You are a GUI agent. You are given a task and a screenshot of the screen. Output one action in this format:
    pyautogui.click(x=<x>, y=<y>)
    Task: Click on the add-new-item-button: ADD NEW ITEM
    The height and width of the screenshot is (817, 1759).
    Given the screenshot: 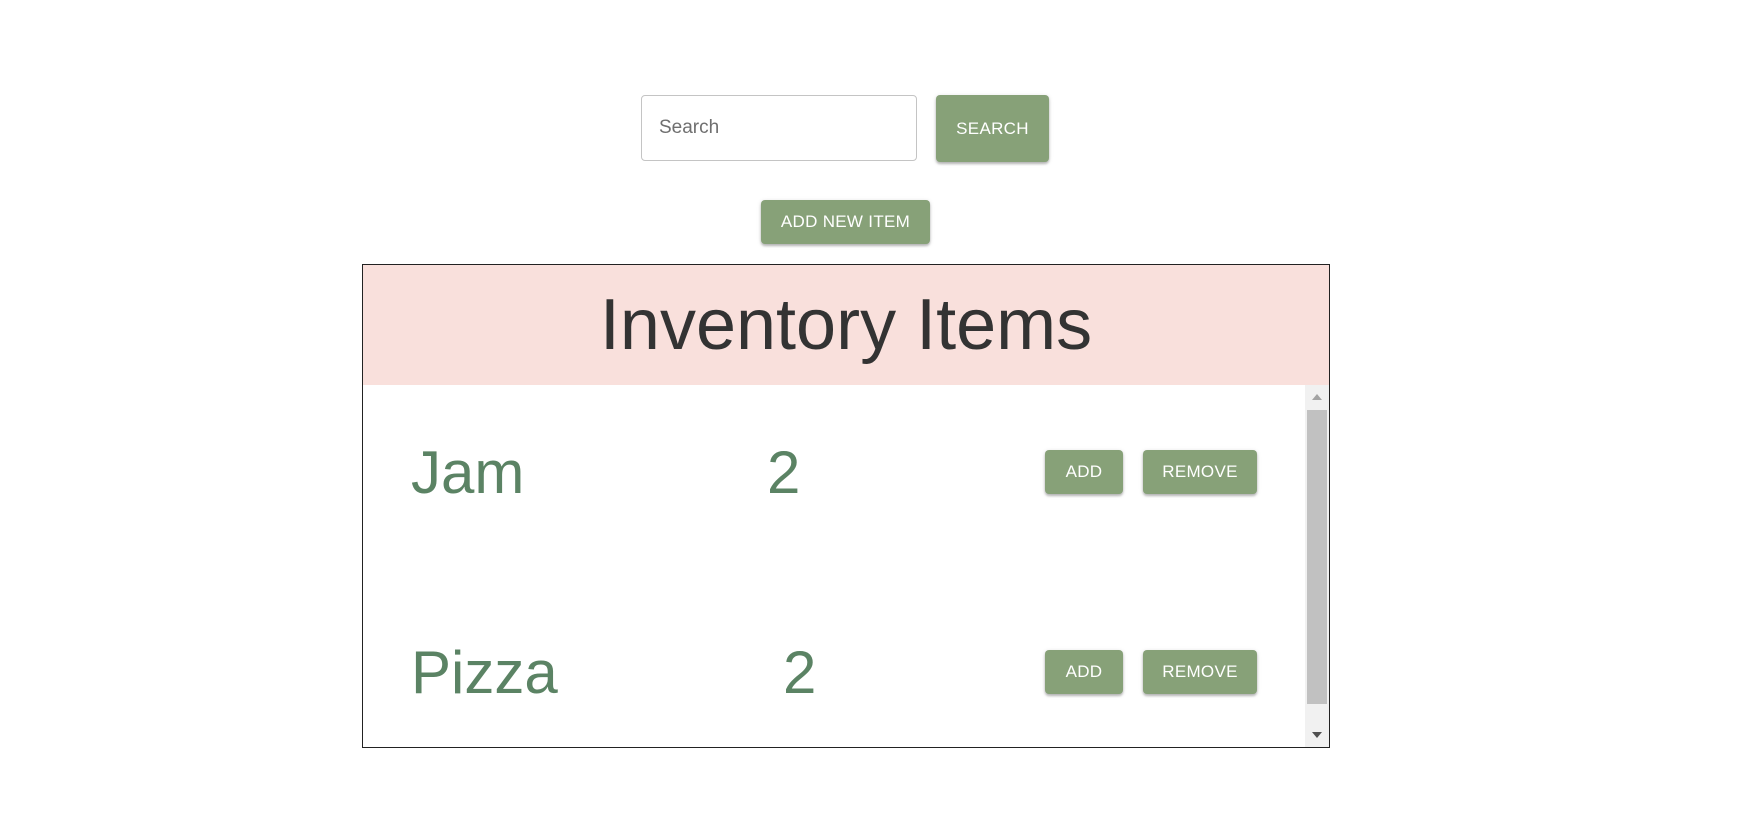 What is the action you would take?
    pyautogui.click(x=845, y=222)
    